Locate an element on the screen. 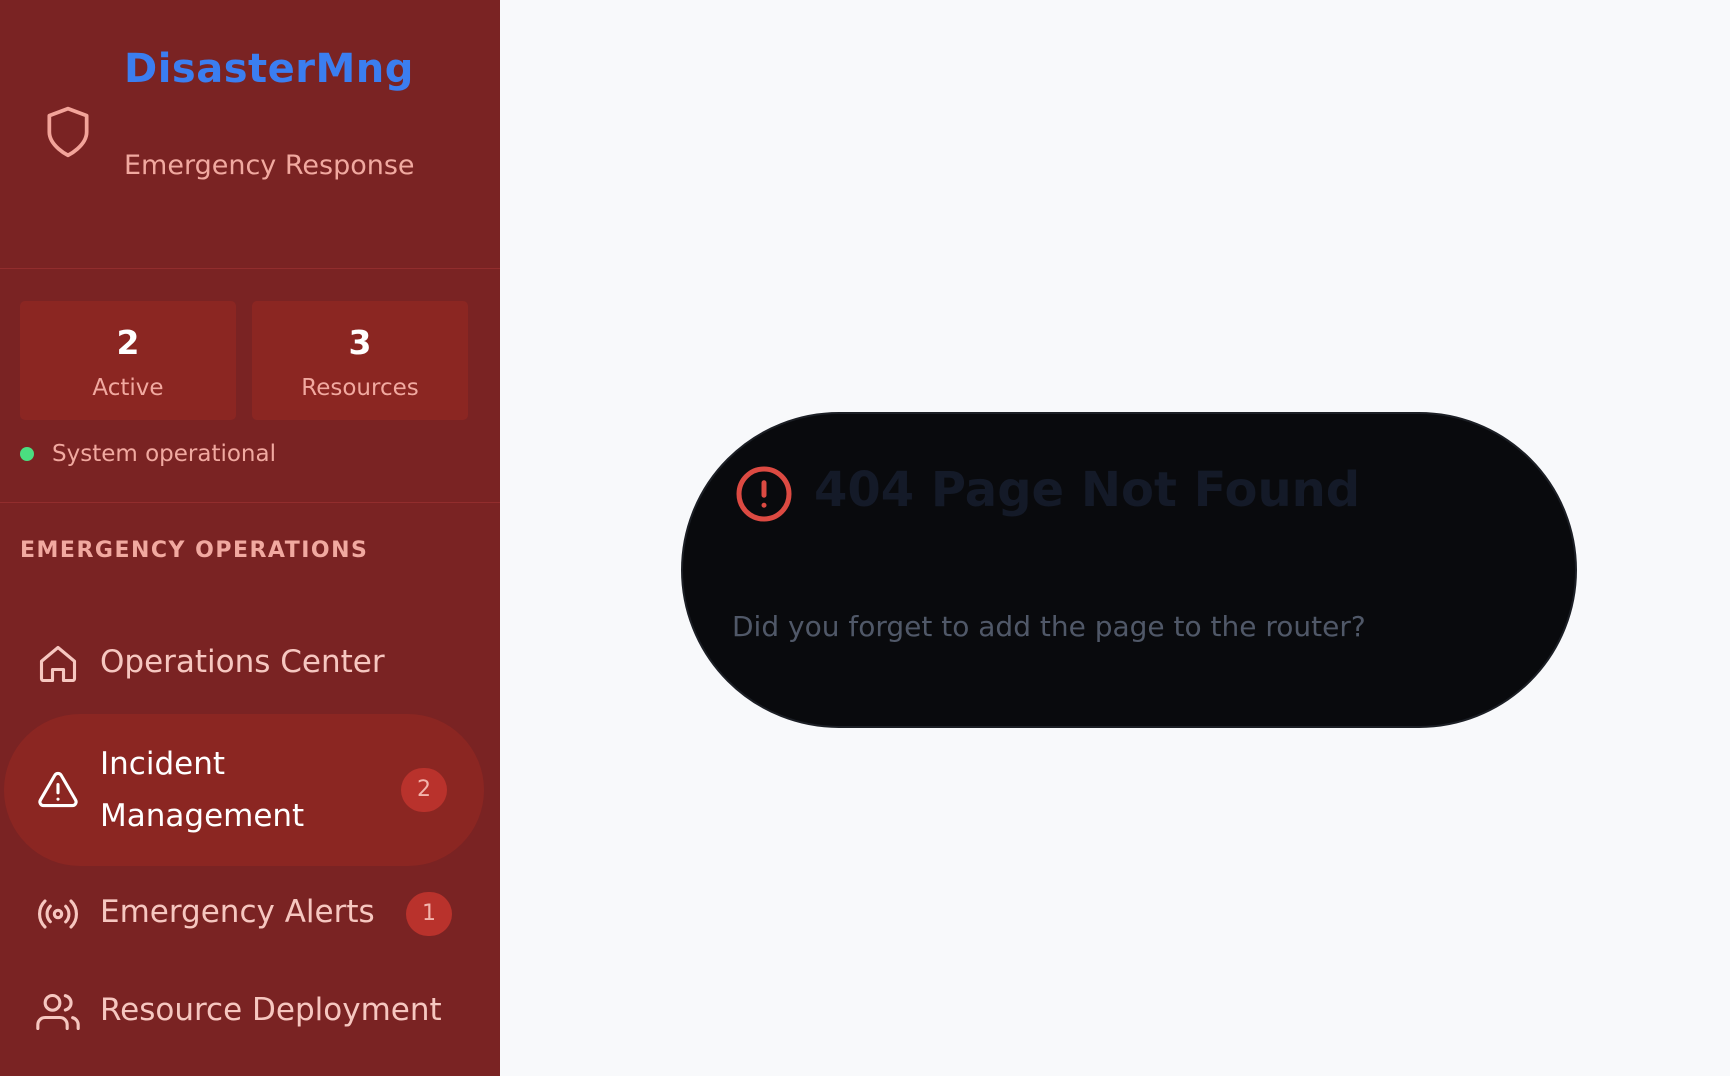  status-dot is located at coordinates (27, 454).